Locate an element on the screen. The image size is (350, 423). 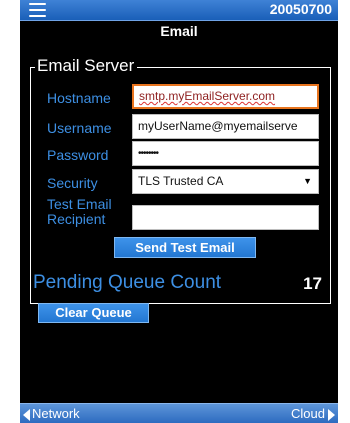
chevron-down-icon: ▼ is located at coordinates (307, 181).